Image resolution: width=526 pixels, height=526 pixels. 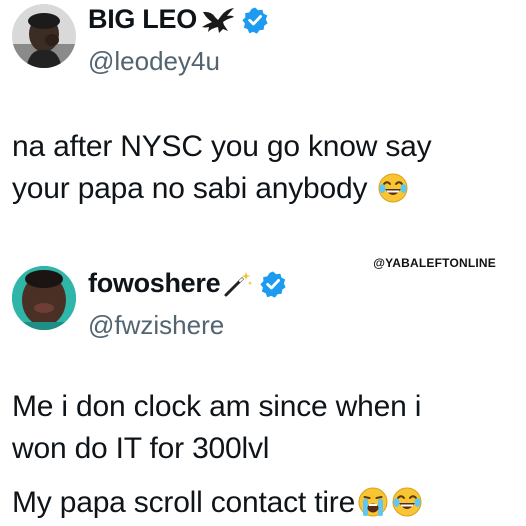 I want to click on tweet-text-line-with-emoji: My papa scroll contact tire, so click(x=264, y=503).